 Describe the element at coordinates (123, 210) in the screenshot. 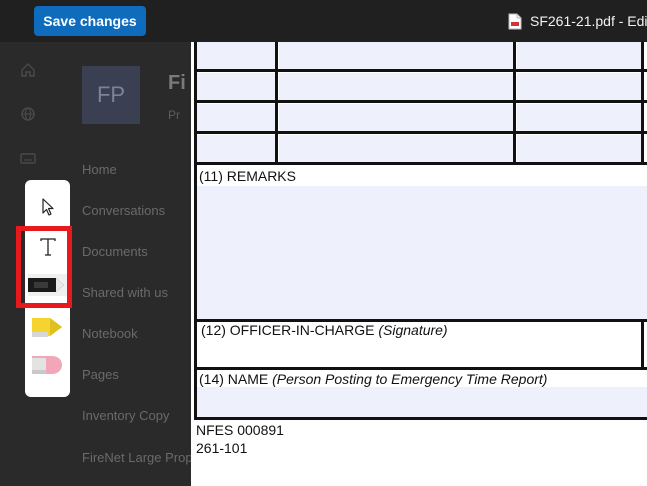

I see `nav-item-conversations: Conversations` at that location.